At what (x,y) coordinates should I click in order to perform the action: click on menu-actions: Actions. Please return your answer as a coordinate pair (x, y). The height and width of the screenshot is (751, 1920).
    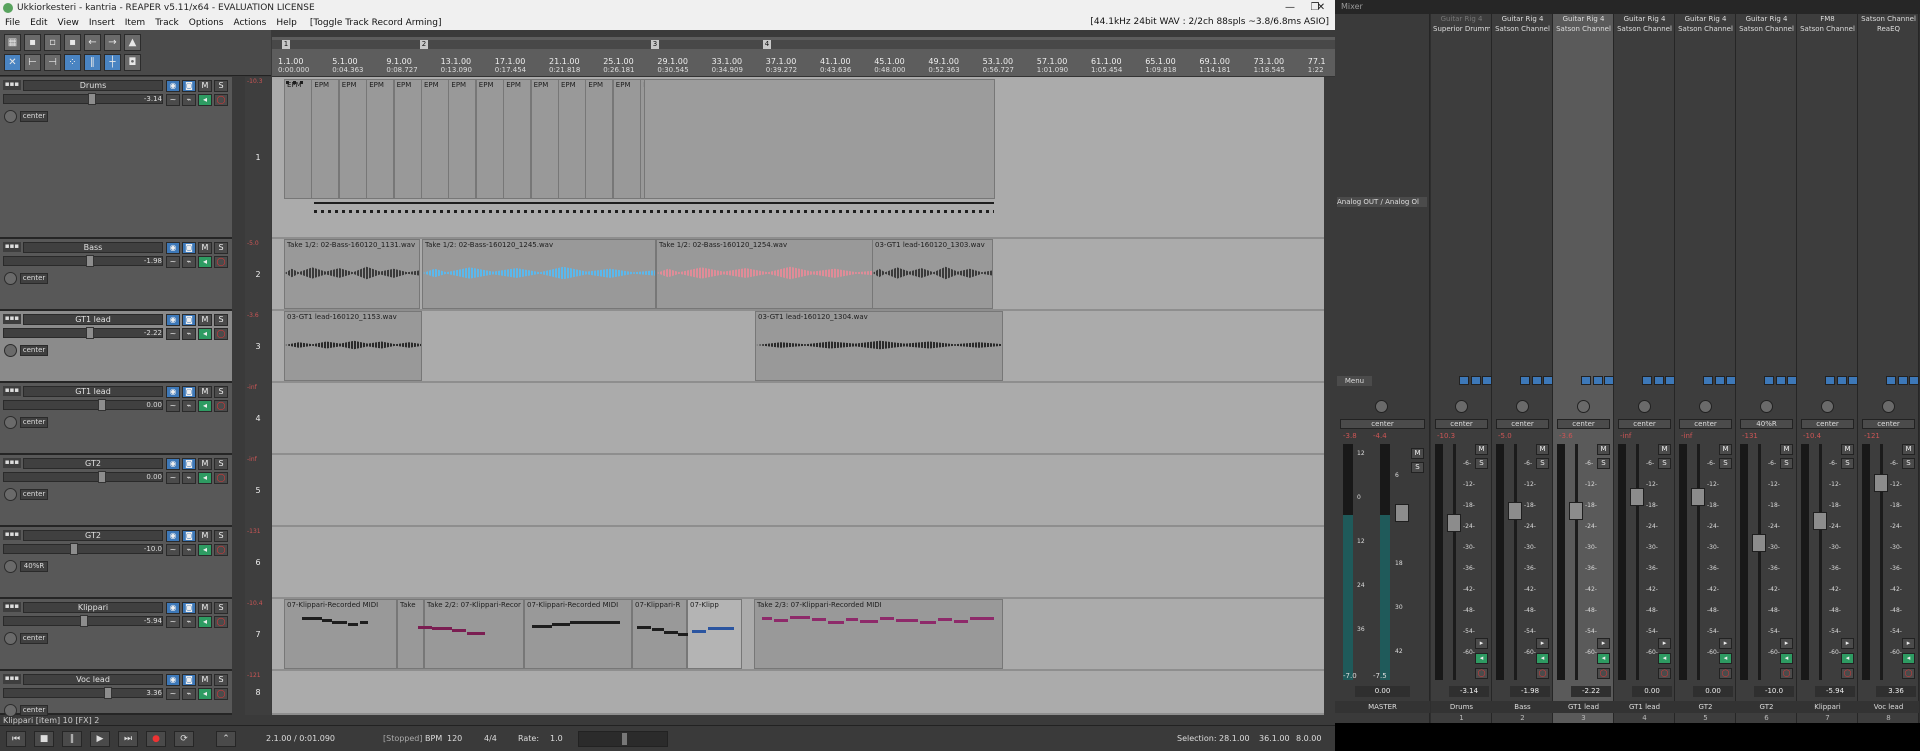
    Looking at the image, I should click on (249, 23).